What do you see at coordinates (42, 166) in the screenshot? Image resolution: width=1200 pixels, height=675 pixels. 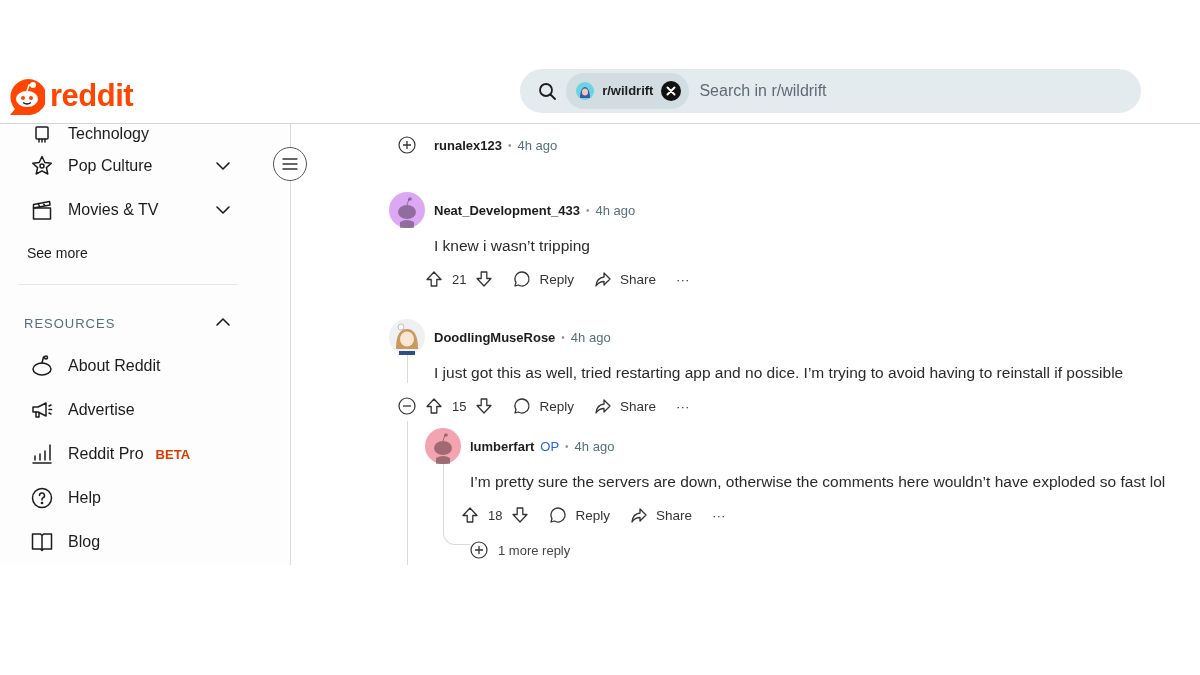 I see `star-icon` at bounding box center [42, 166].